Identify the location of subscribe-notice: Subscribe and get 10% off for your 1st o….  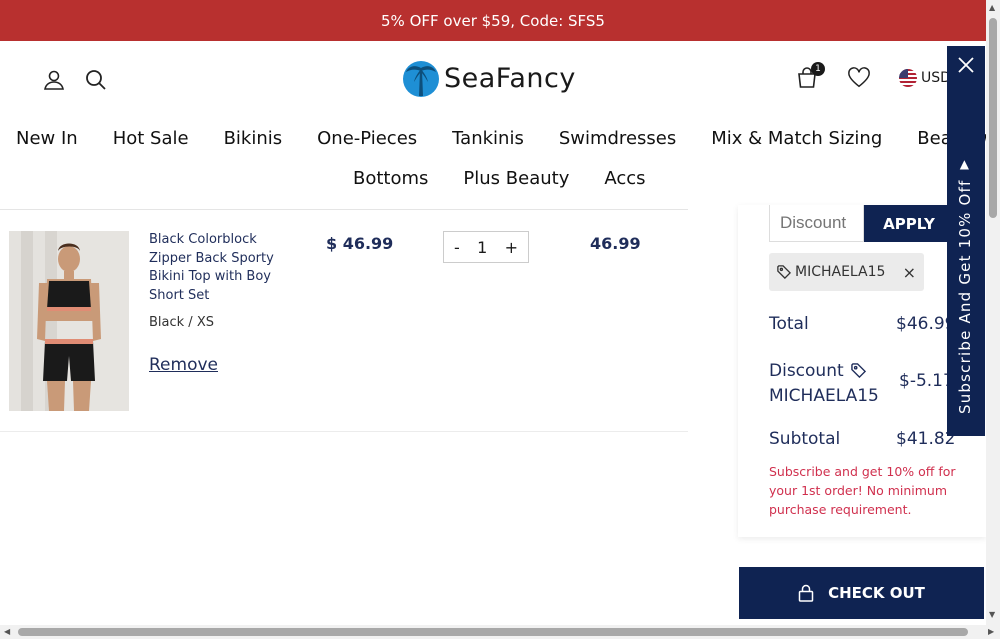
(862, 490).